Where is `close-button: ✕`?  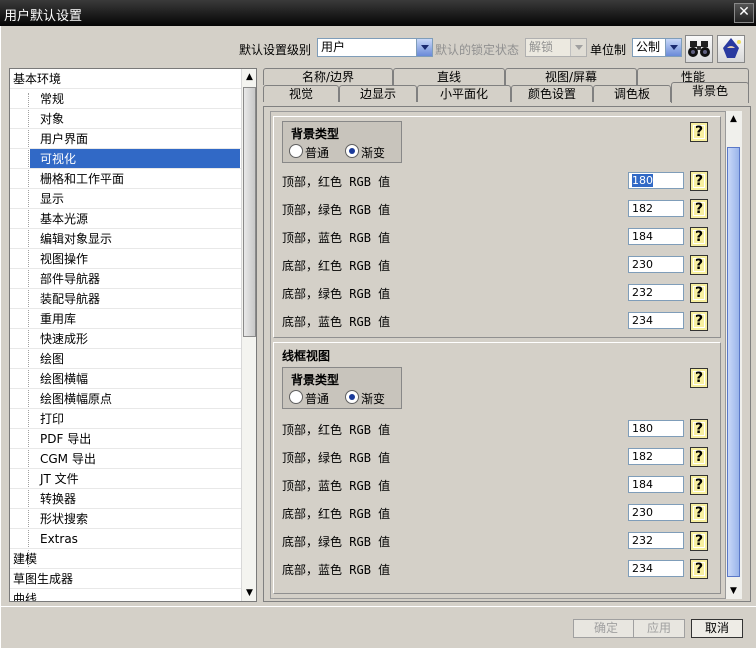 close-button: ✕ is located at coordinates (744, 13).